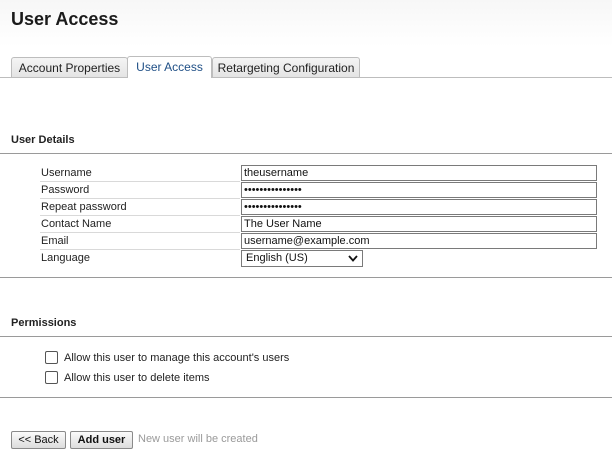 This screenshot has height=462, width=612. I want to click on delete-items-label: Allow this user to delete items, so click(137, 378).